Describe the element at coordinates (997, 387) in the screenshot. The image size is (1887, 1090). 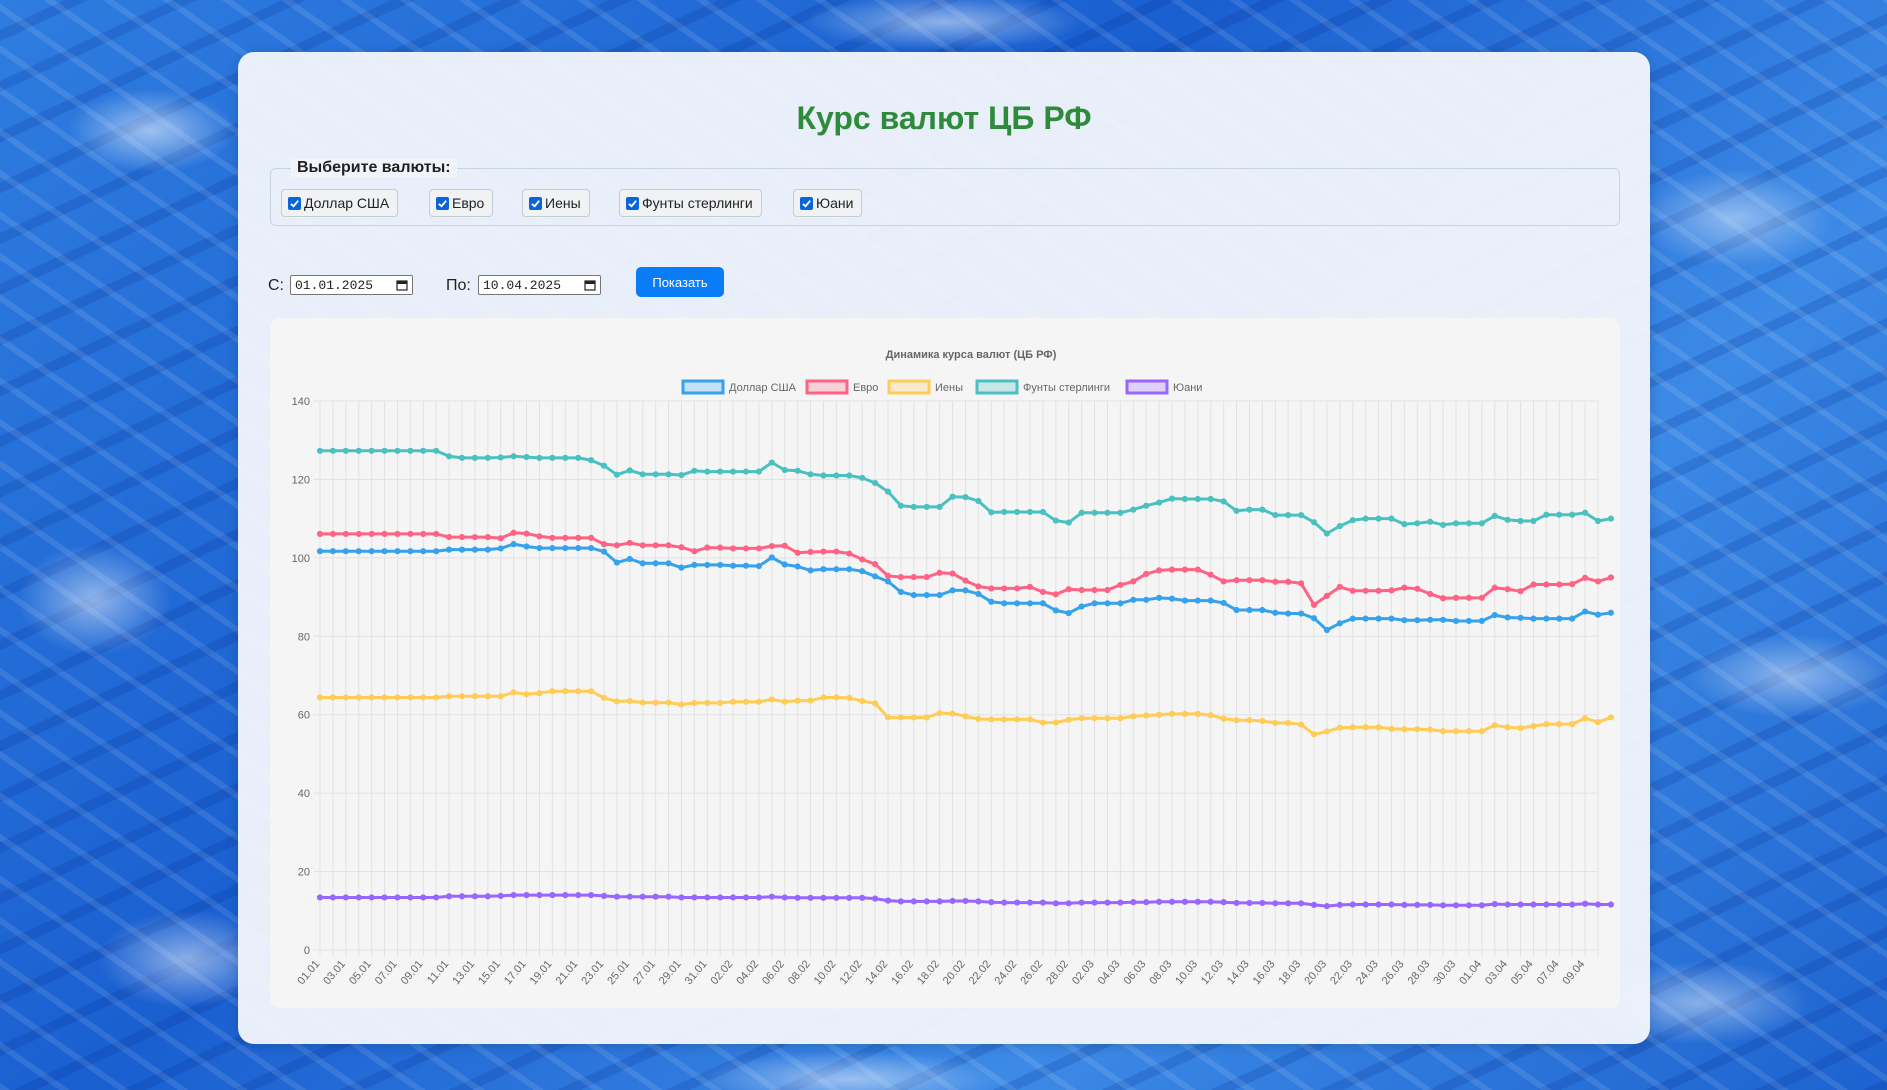
I see `legend-swatch` at that location.